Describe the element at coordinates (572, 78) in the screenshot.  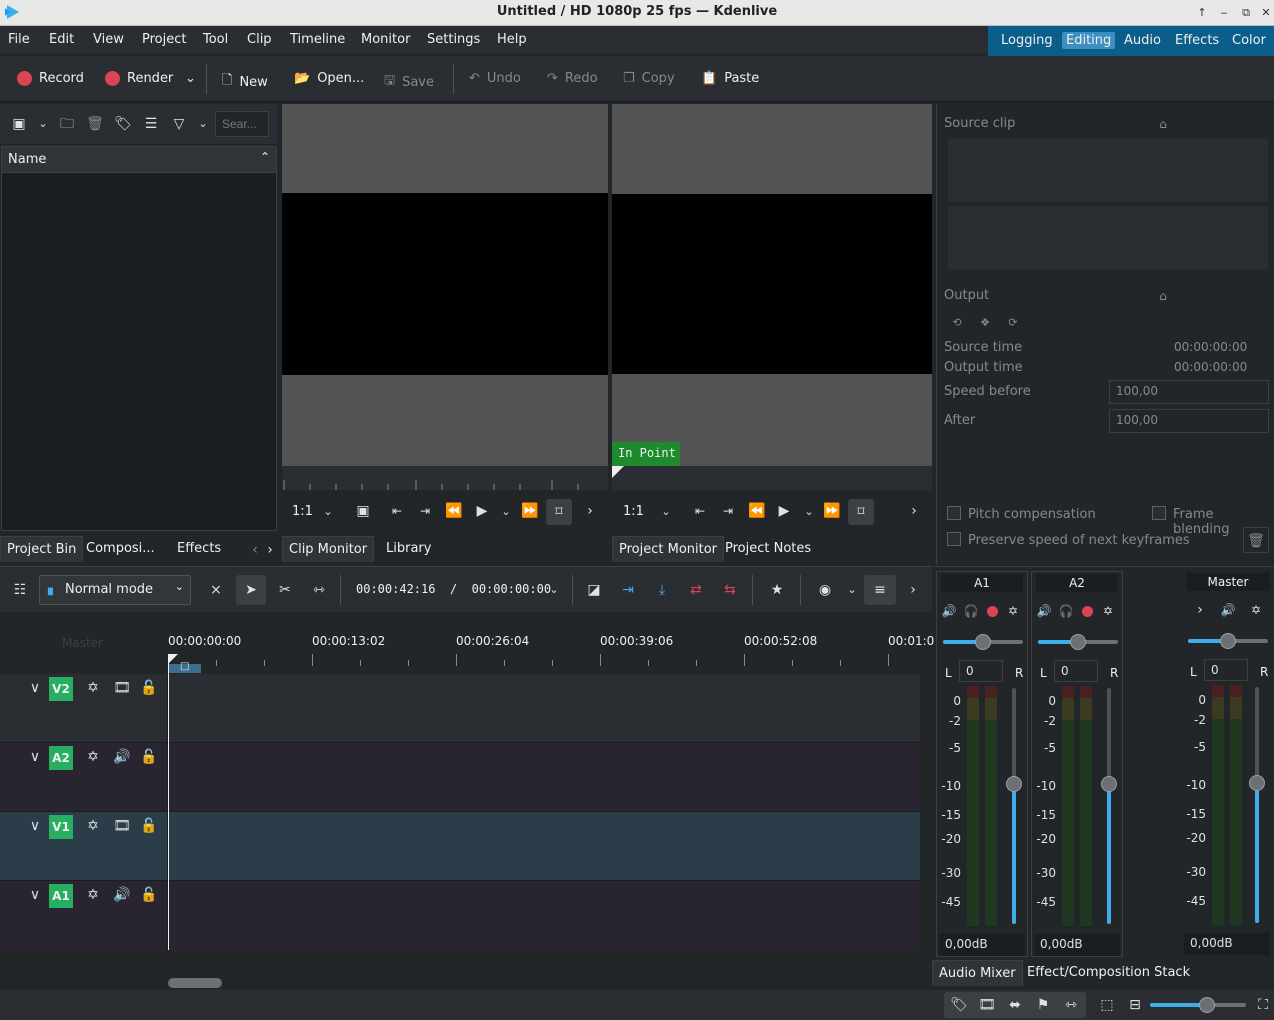
I see `redo-button: ↷ Redo` at that location.